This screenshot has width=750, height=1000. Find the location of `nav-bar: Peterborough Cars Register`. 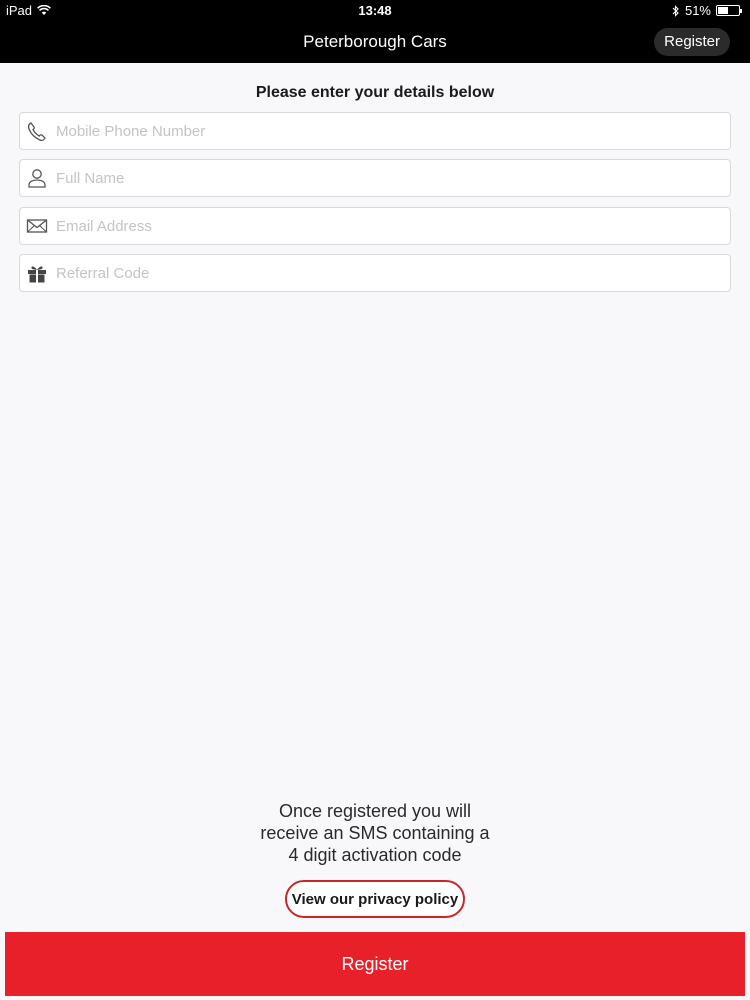

nav-bar: Peterborough Cars Register is located at coordinates (375, 42).